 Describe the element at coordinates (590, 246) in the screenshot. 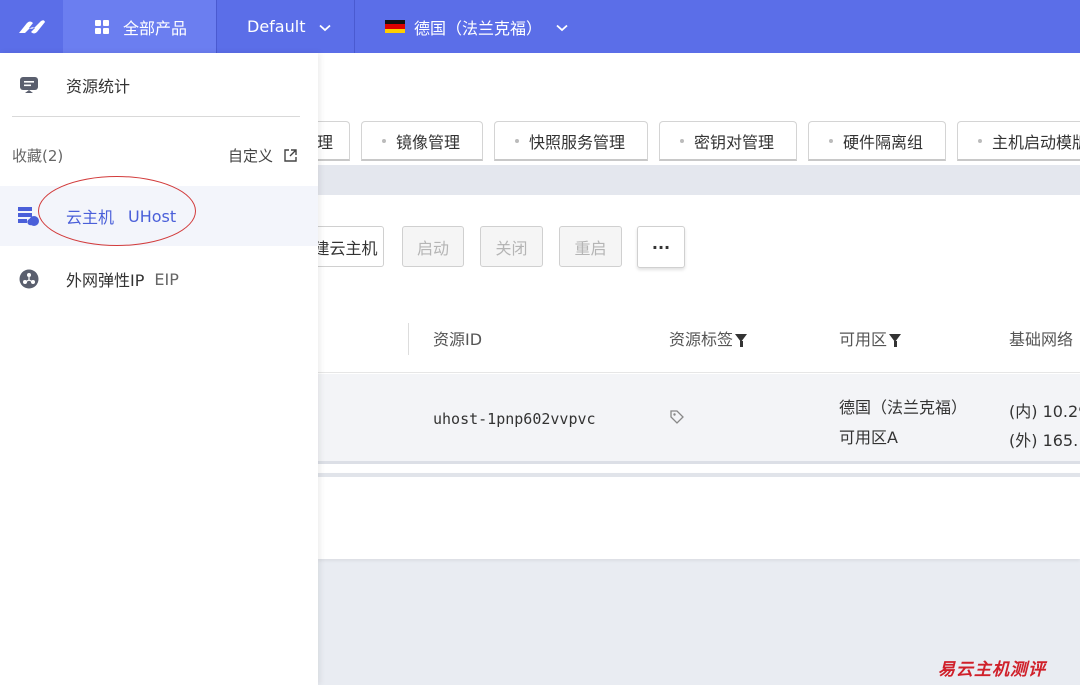

I see `restart-button: 重启` at that location.